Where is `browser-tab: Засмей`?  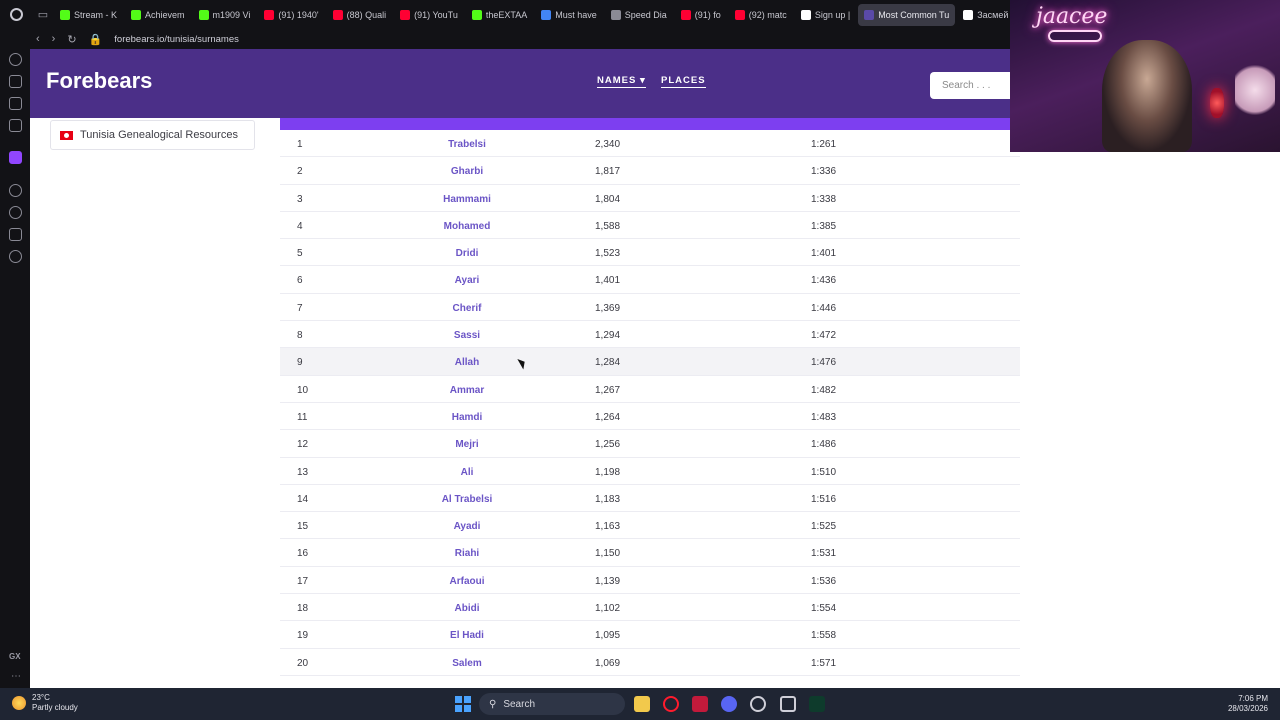
browser-tab: Засмей is located at coordinates (985, 15).